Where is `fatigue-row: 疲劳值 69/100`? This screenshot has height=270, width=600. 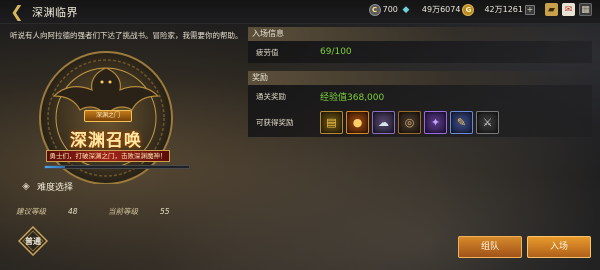
fatigue-row: 疲劳值 69/100 is located at coordinates (420, 52).